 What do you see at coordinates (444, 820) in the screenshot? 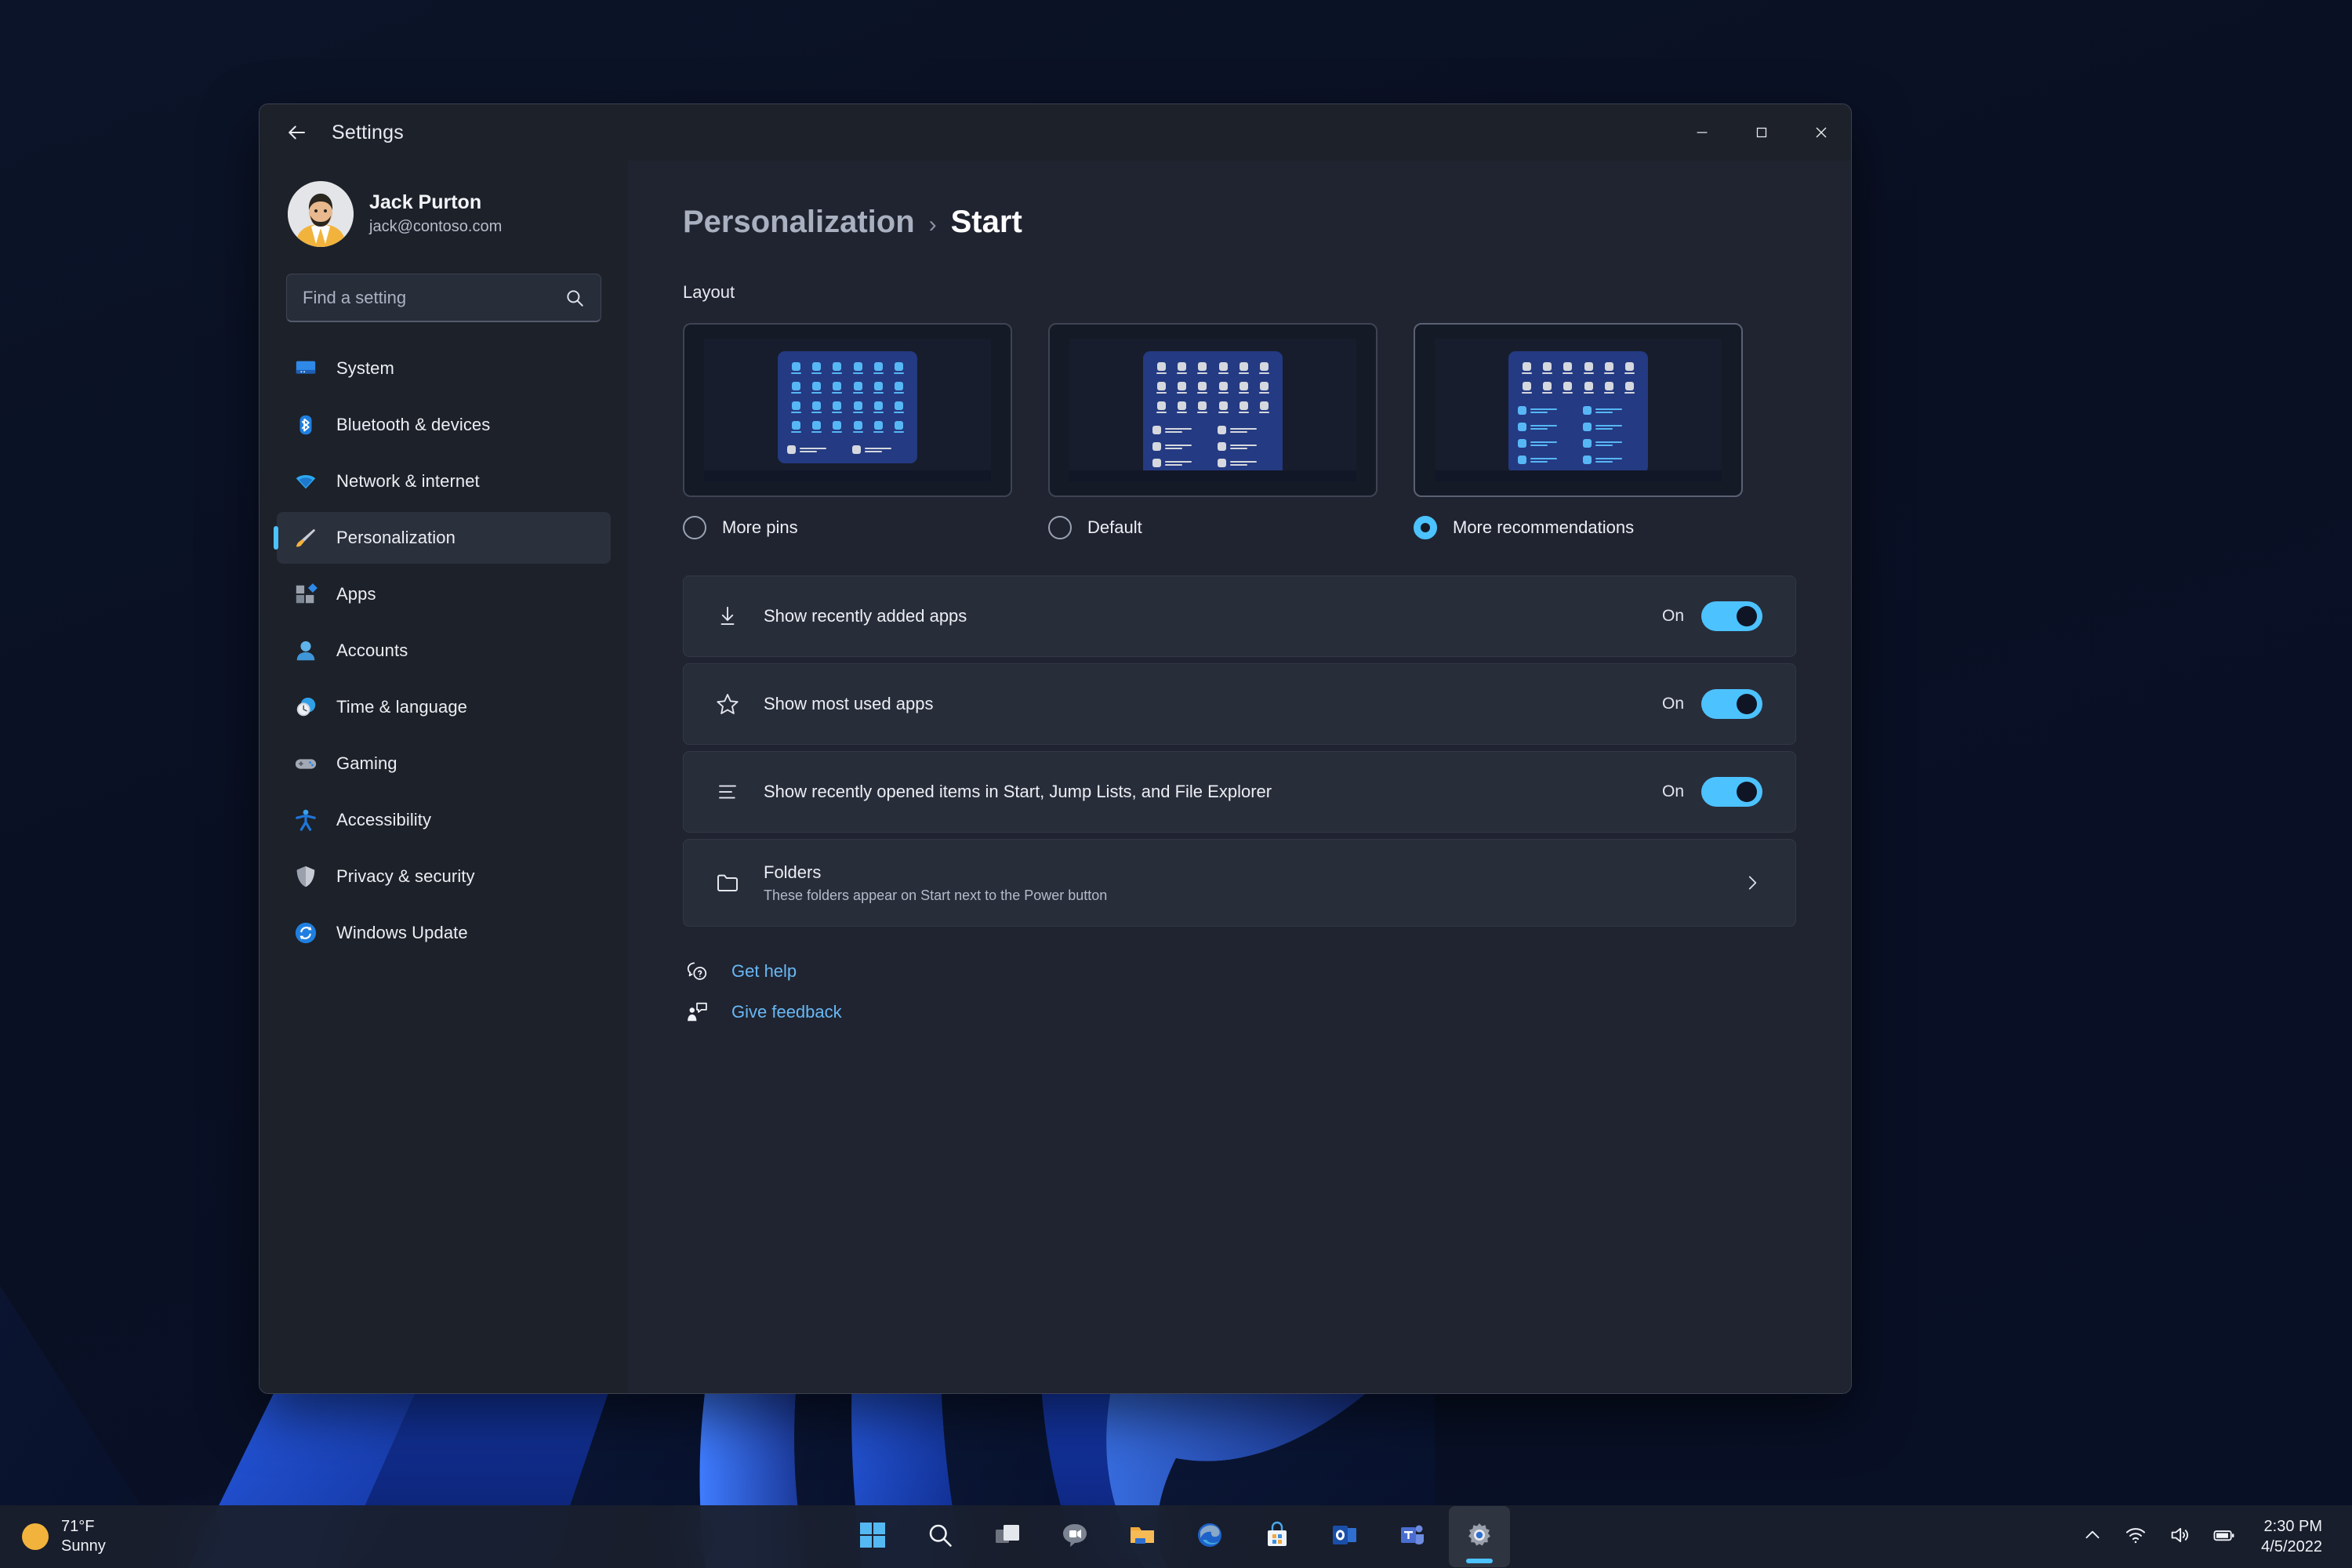
I see `sidebar-item-accessibility: Accessibility` at bounding box center [444, 820].